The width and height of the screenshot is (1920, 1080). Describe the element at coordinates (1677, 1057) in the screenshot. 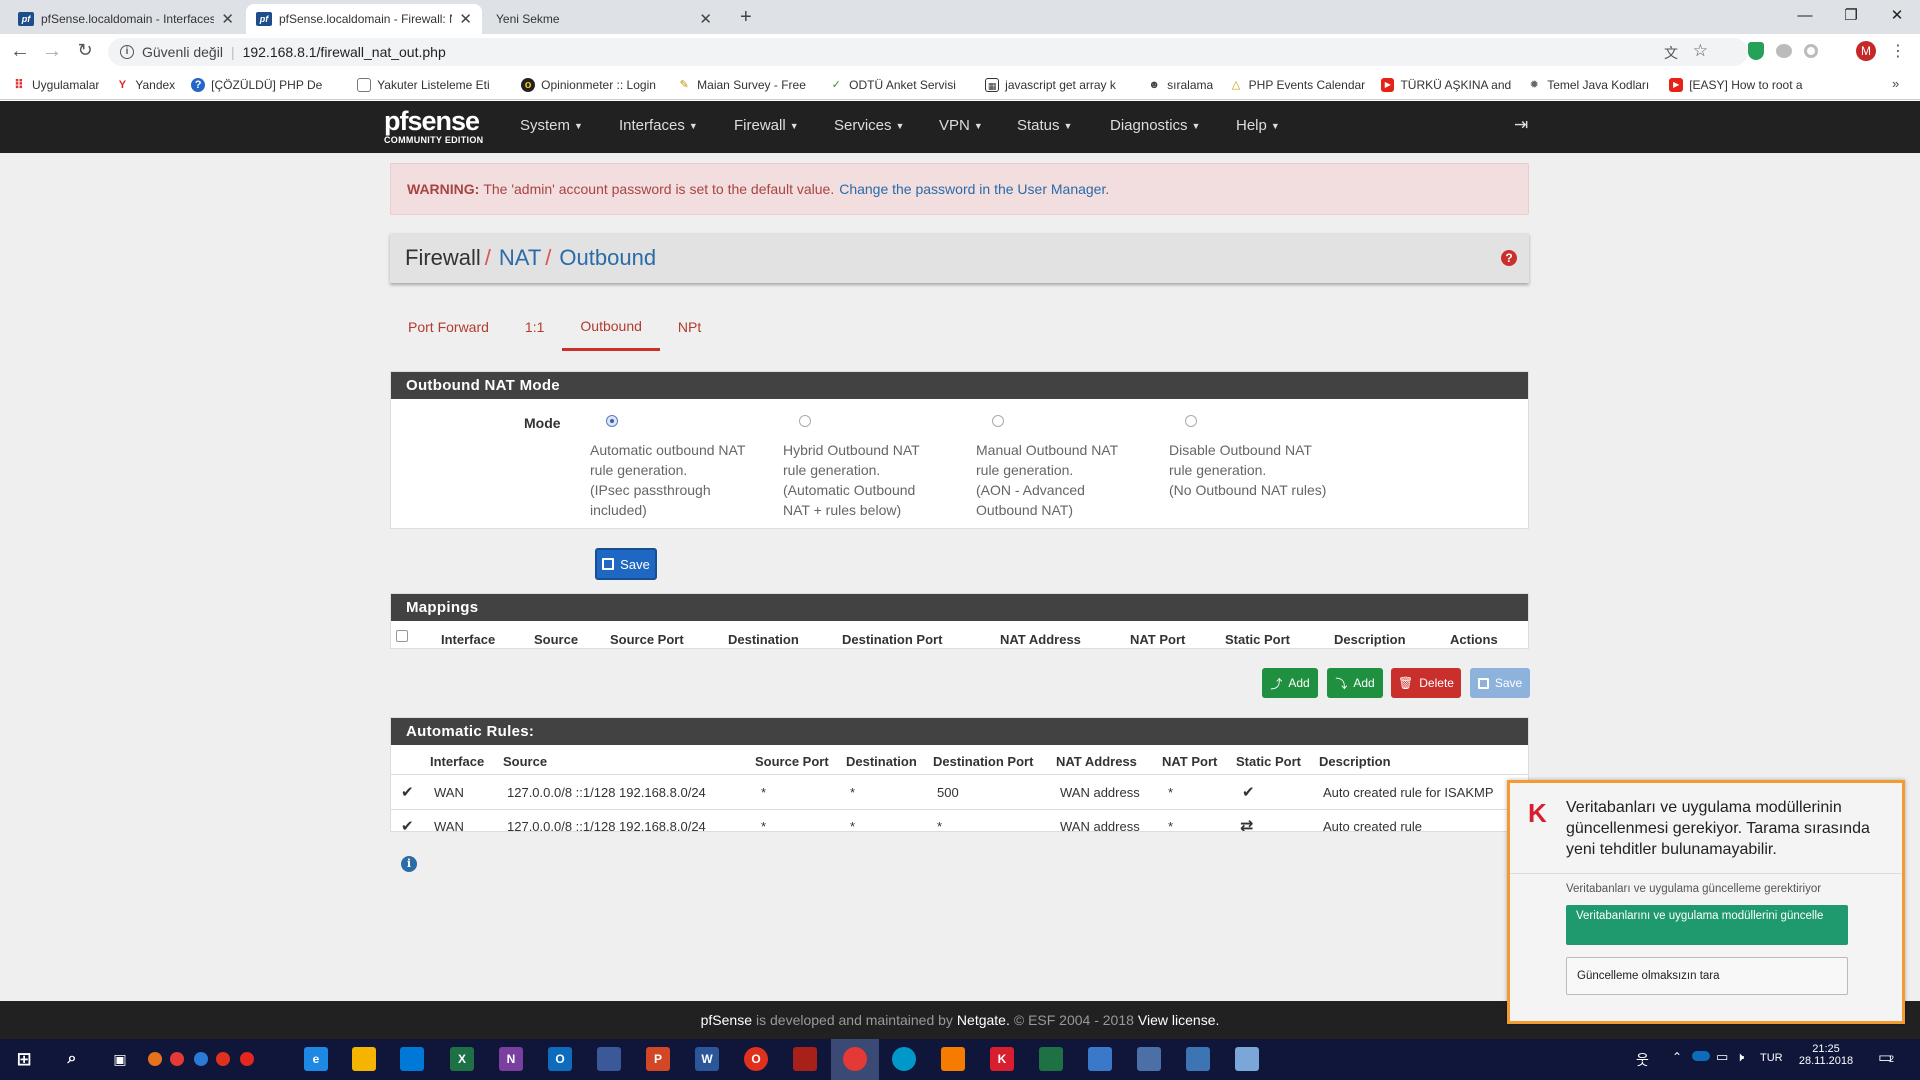

I see `chevron-up-icon: ⌃` at that location.